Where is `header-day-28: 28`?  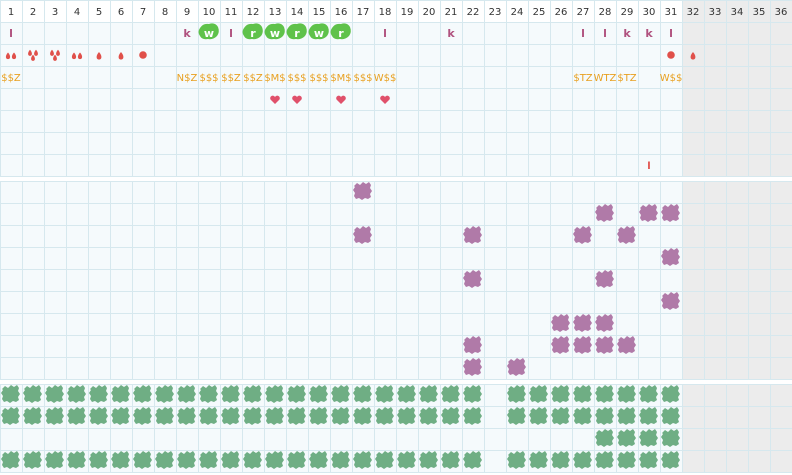 header-day-28: 28 is located at coordinates (605, 12).